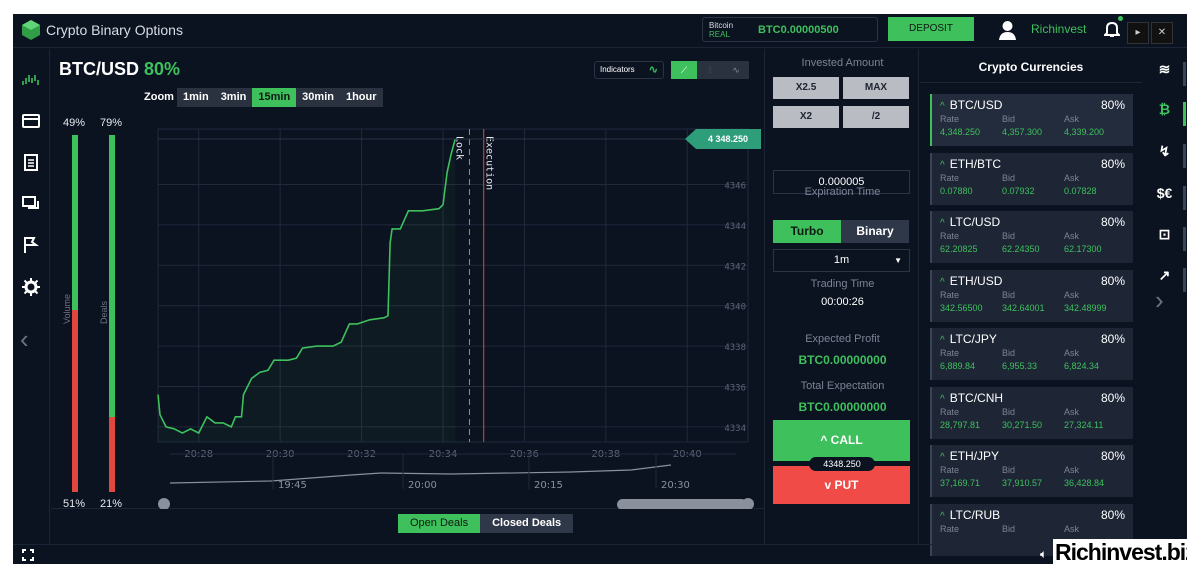 The width and height of the screenshot is (1201, 569). I want to click on username: Richinvest, so click(1058, 29).